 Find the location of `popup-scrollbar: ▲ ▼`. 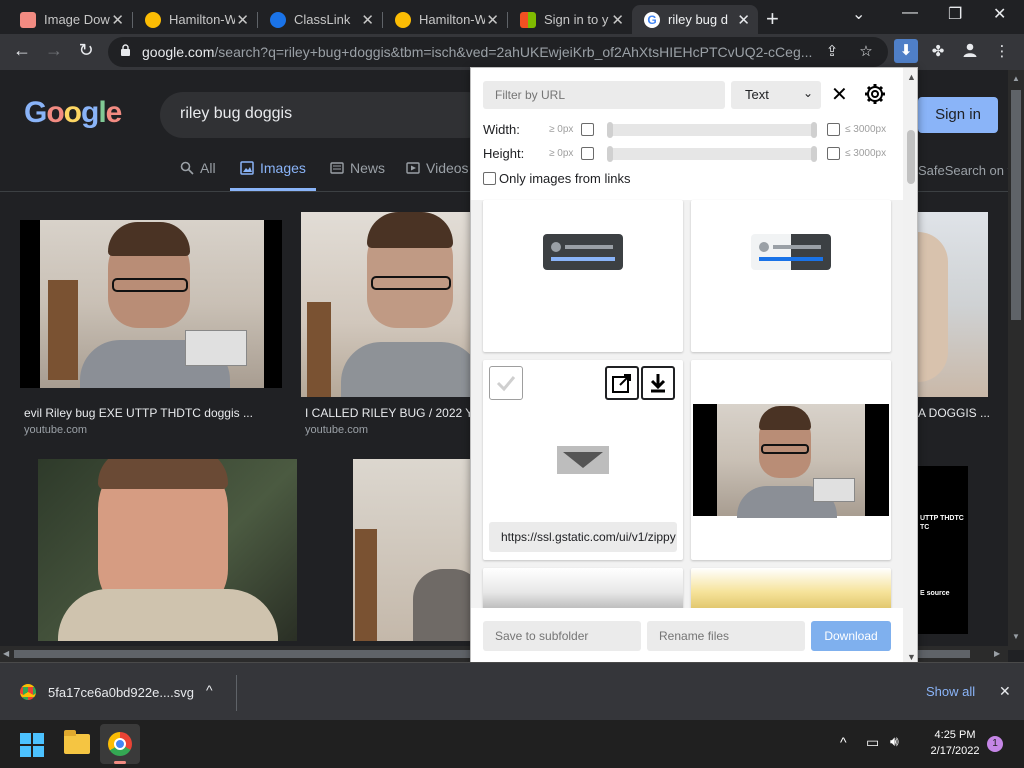

popup-scrollbar: ▲ ▼ is located at coordinates (910, 366).